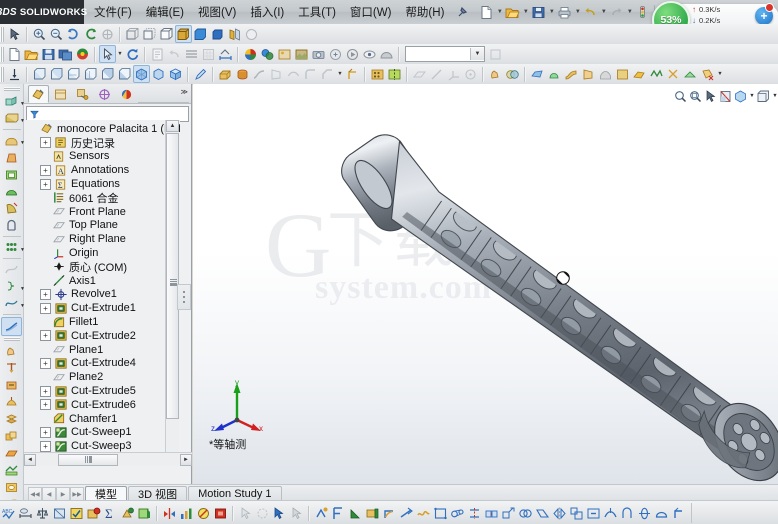  What do you see at coordinates (639, 74) in the screenshot?
I see `surface-offset-icon` at bounding box center [639, 74].